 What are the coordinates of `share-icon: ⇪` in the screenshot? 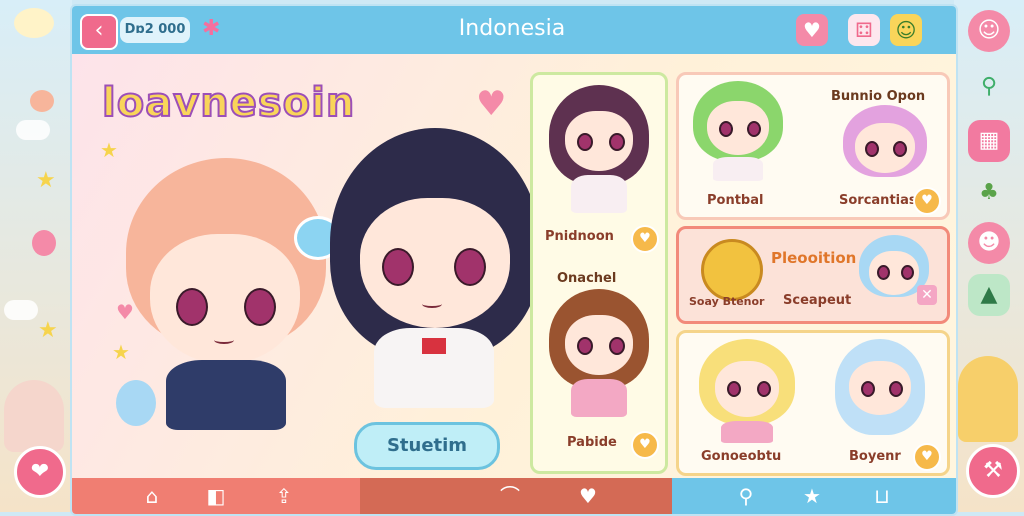 It's located at (284, 496).